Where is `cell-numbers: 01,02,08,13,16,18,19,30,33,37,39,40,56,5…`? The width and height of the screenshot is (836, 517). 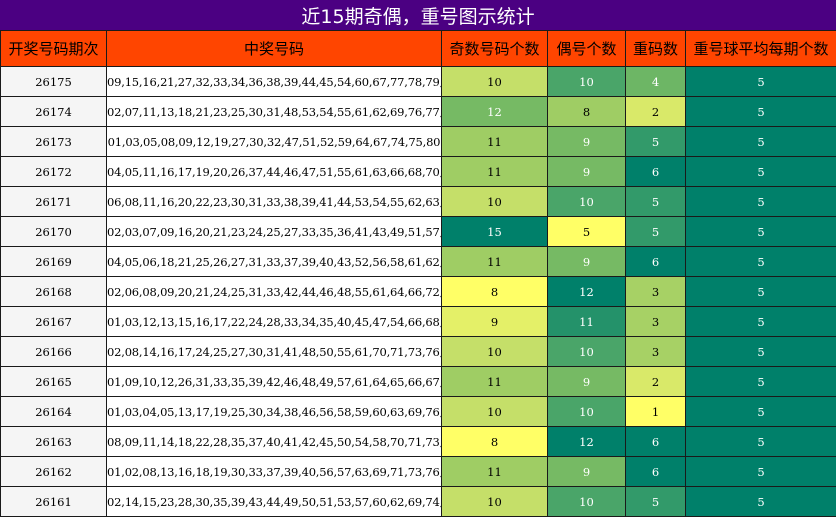
cell-numbers: 01,02,08,13,16,18,19,30,33,37,39,40,56,5… is located at coordinates (274, 471).